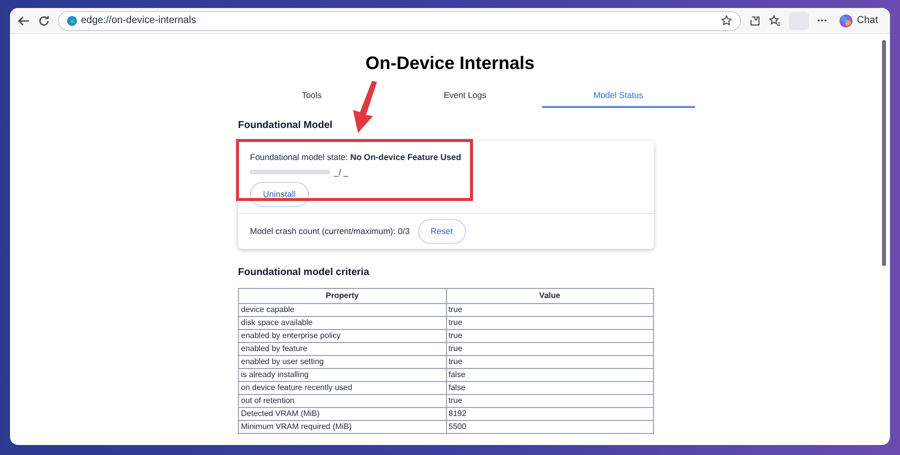 This screenshot has width=900, height=455. What do you see at coordinates (342, 401) in the screenshot?
I see `table-cell: out of retention` at bounding box center [342, 401].